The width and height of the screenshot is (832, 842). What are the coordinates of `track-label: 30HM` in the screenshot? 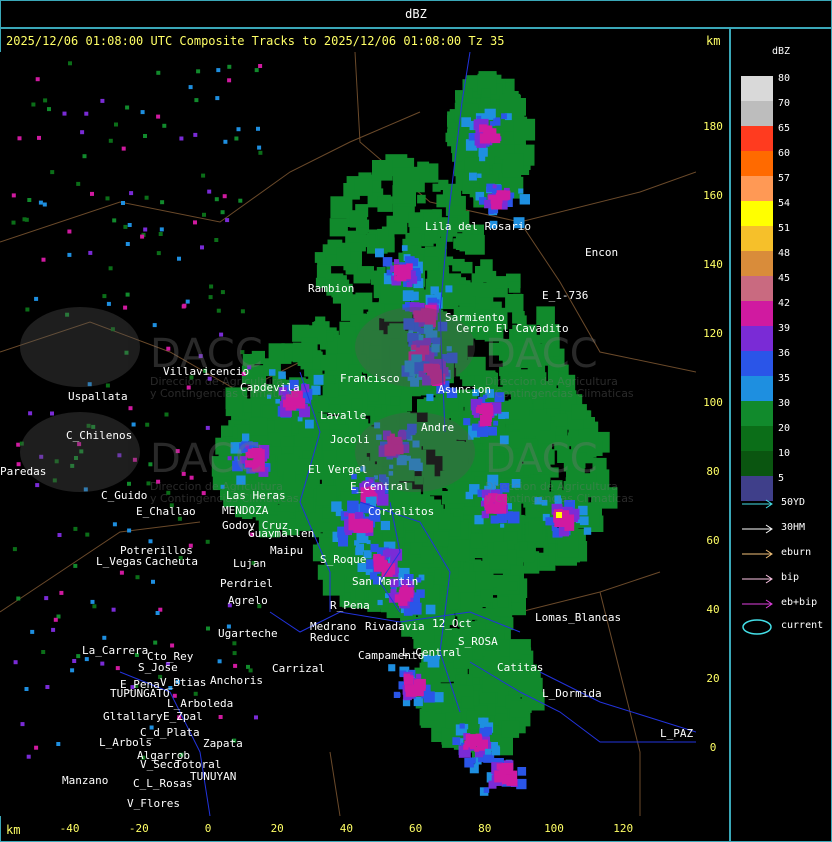 It's located at (793, 527).